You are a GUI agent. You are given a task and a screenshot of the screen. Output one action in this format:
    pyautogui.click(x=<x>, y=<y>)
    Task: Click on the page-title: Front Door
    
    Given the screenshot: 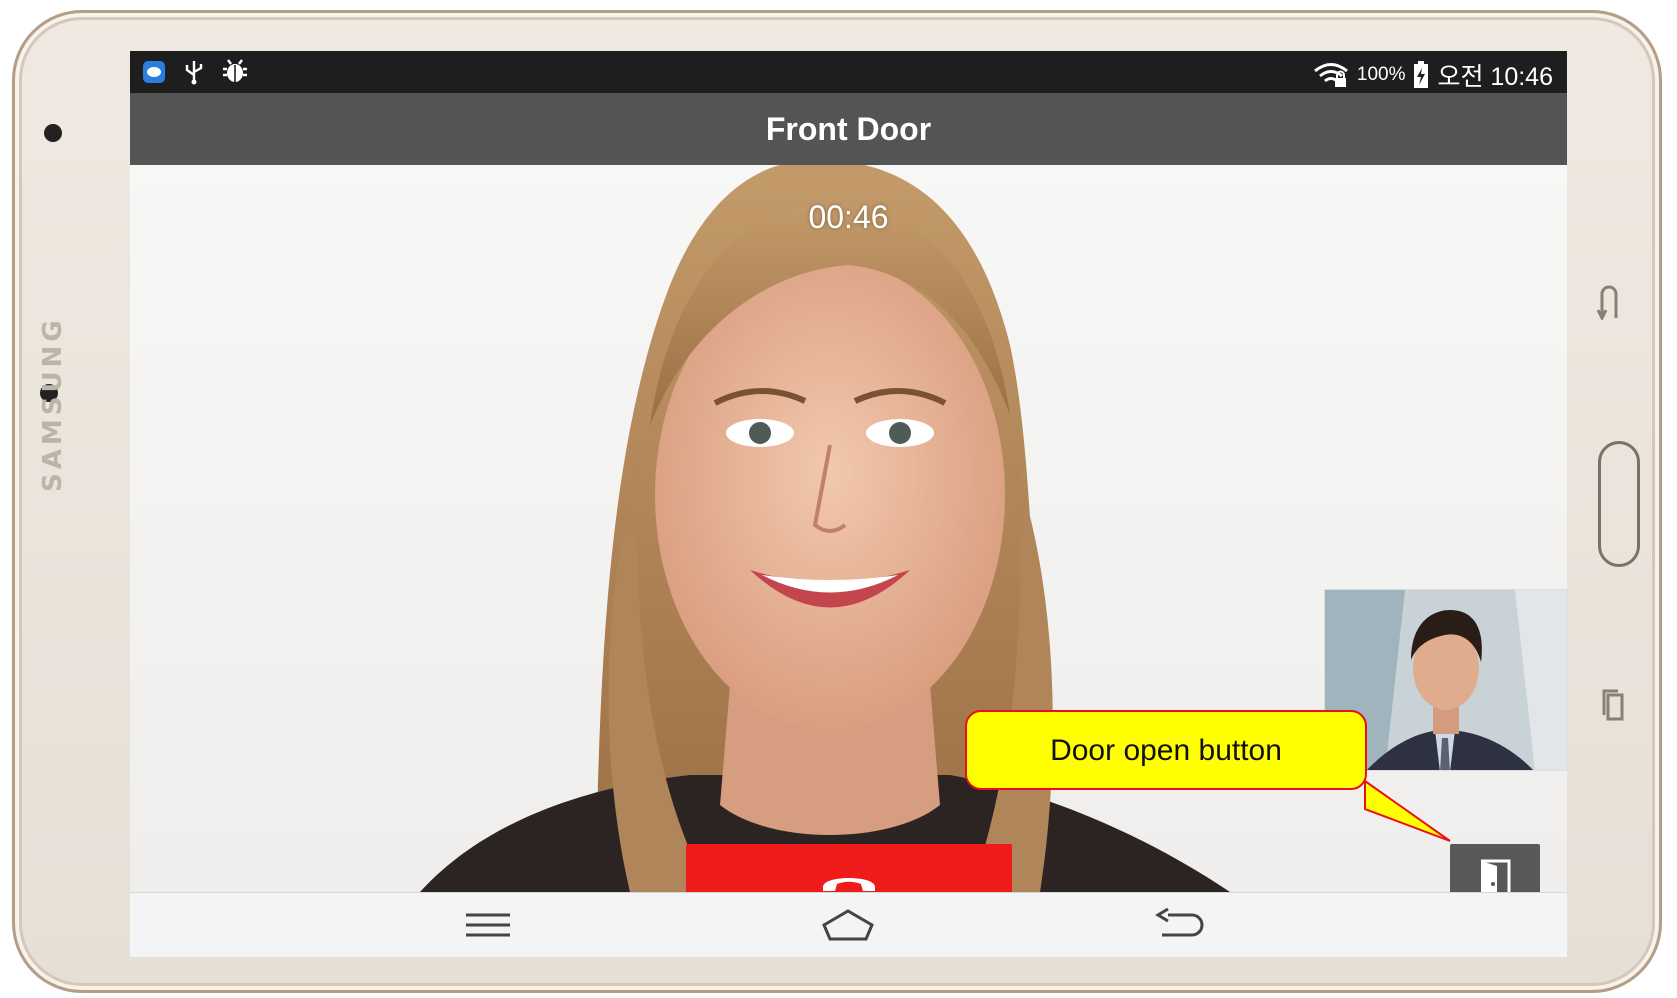 What is the action you would take?
    pyautogui.click(x=848, y=129)
    